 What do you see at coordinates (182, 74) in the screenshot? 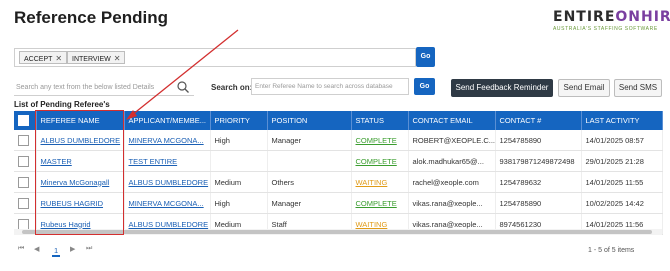
I see `annotation-arrow` at bounding box center [182, 74].